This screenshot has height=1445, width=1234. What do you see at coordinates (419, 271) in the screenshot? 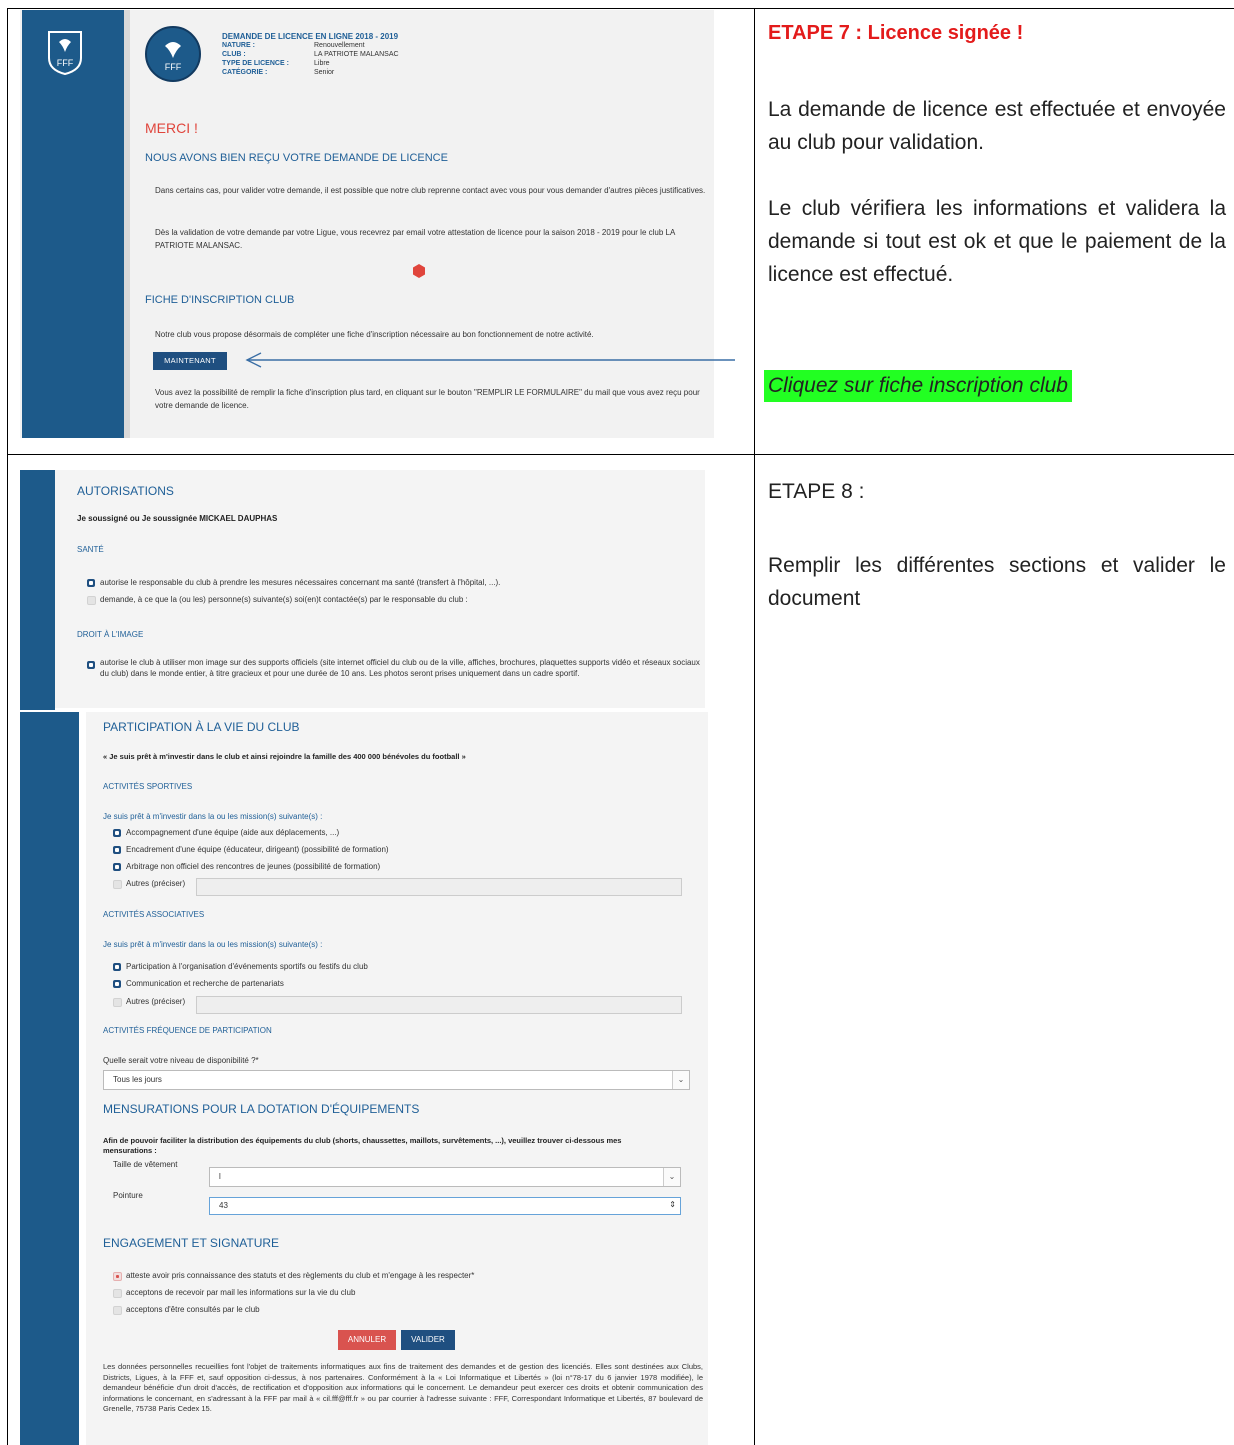
I see `loading-hexagon-icon` at bounding box center [419, 271].